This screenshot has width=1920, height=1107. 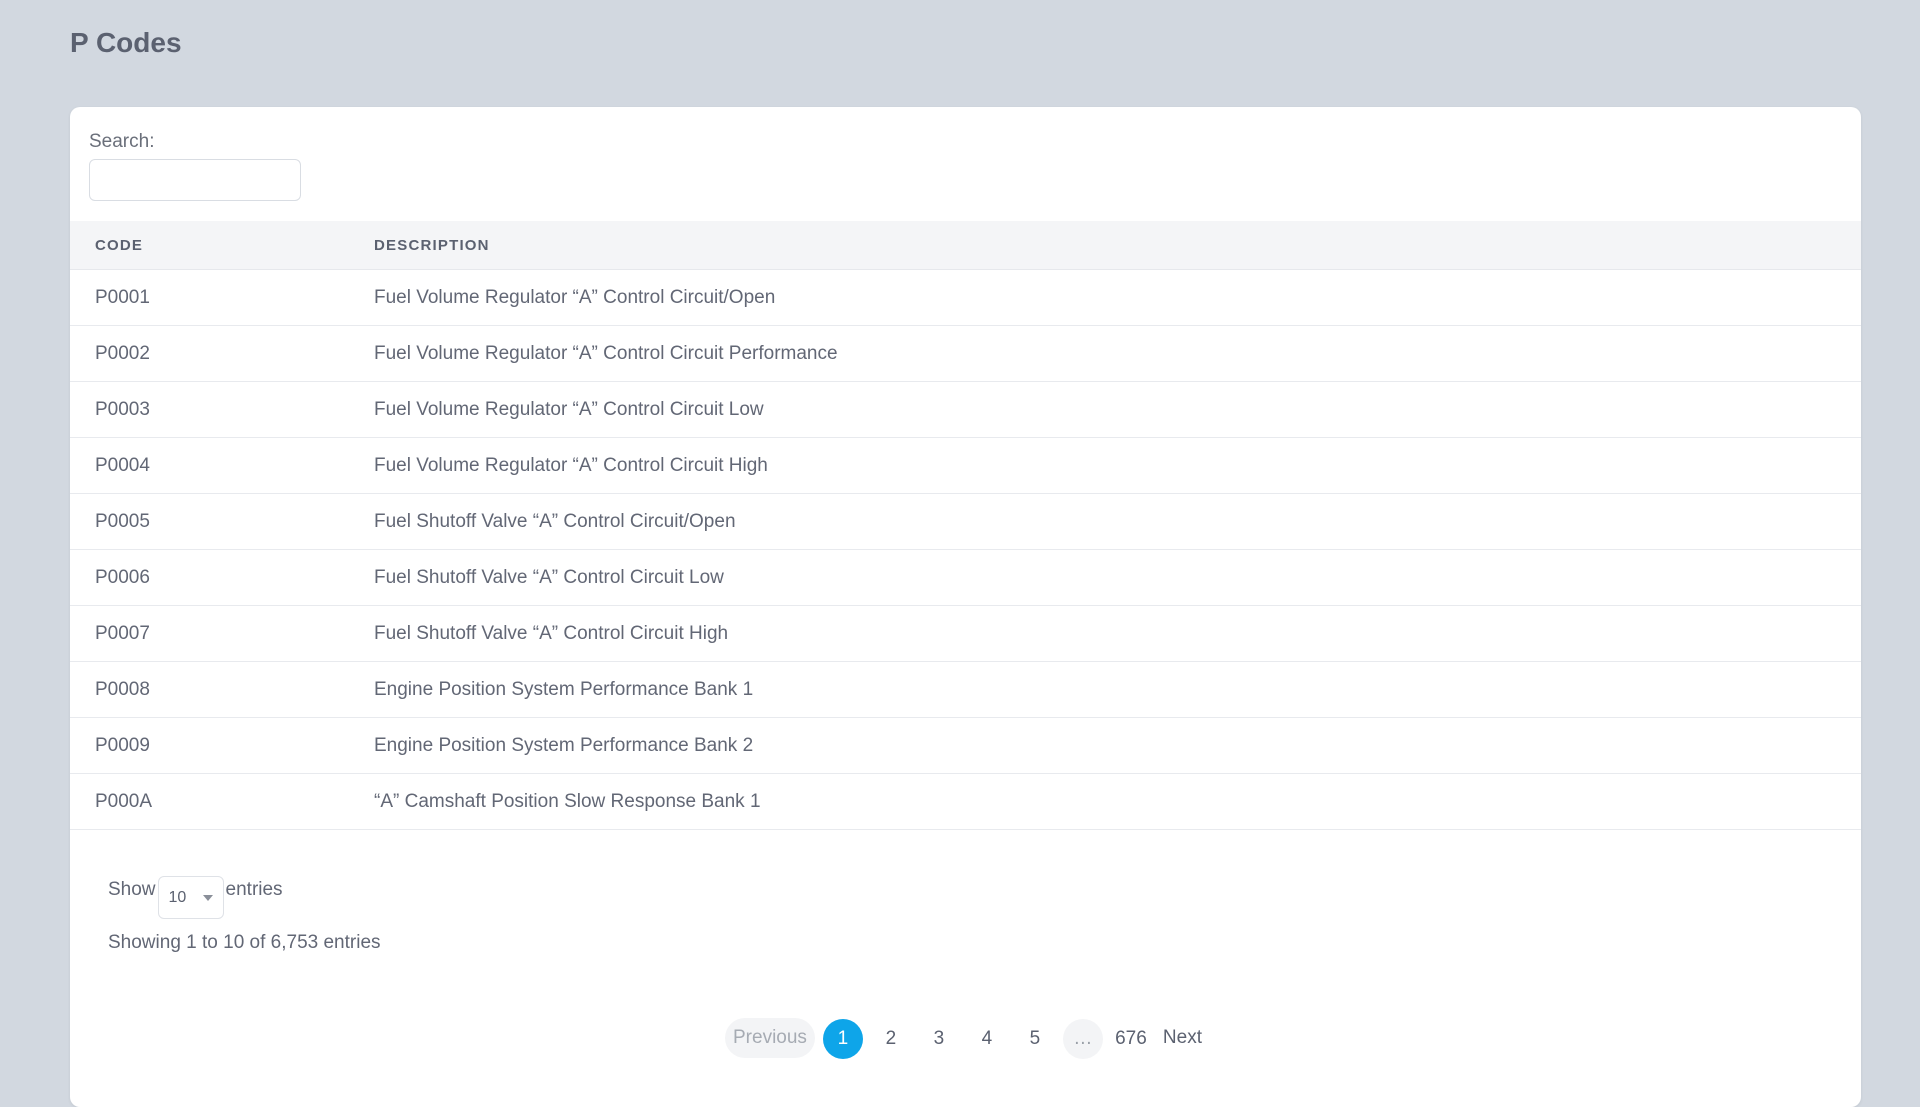 I want to click on code-cell: P0006, so click(x=222, y=577).